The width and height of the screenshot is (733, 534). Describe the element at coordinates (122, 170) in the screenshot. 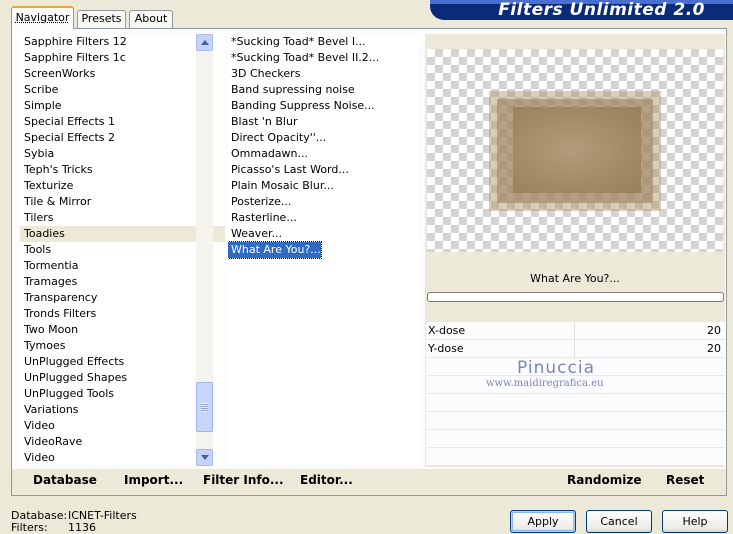

I see `category-item: Teph's Tricks` at that location.